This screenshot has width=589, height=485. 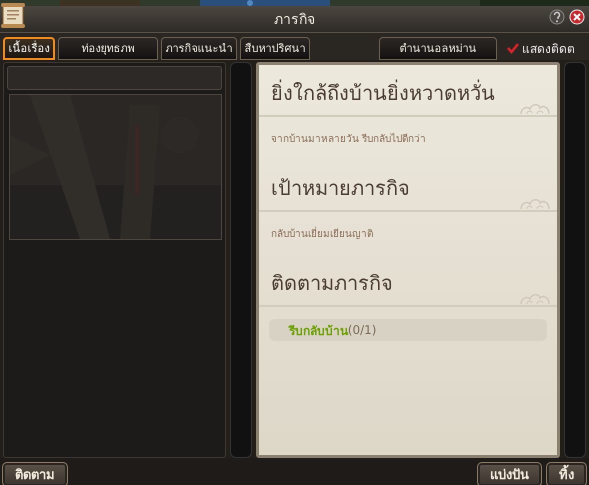 I want to click on tab: ตำนานอลหม่าน, so click(x=438, y=48).